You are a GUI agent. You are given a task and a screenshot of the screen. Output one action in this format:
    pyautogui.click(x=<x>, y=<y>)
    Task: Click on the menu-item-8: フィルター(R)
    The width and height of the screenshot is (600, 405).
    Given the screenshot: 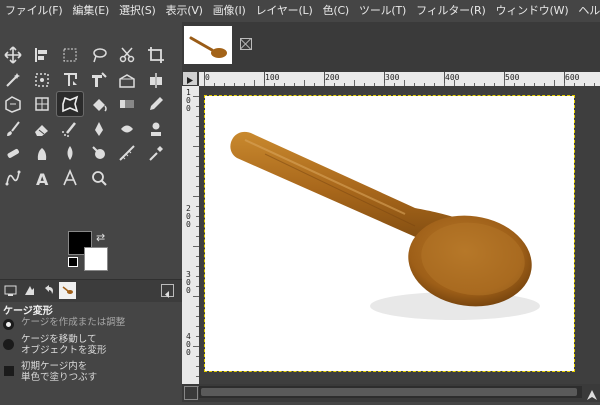 What is the action you would take?
    pyautogui.click(x=450, y=11)
    